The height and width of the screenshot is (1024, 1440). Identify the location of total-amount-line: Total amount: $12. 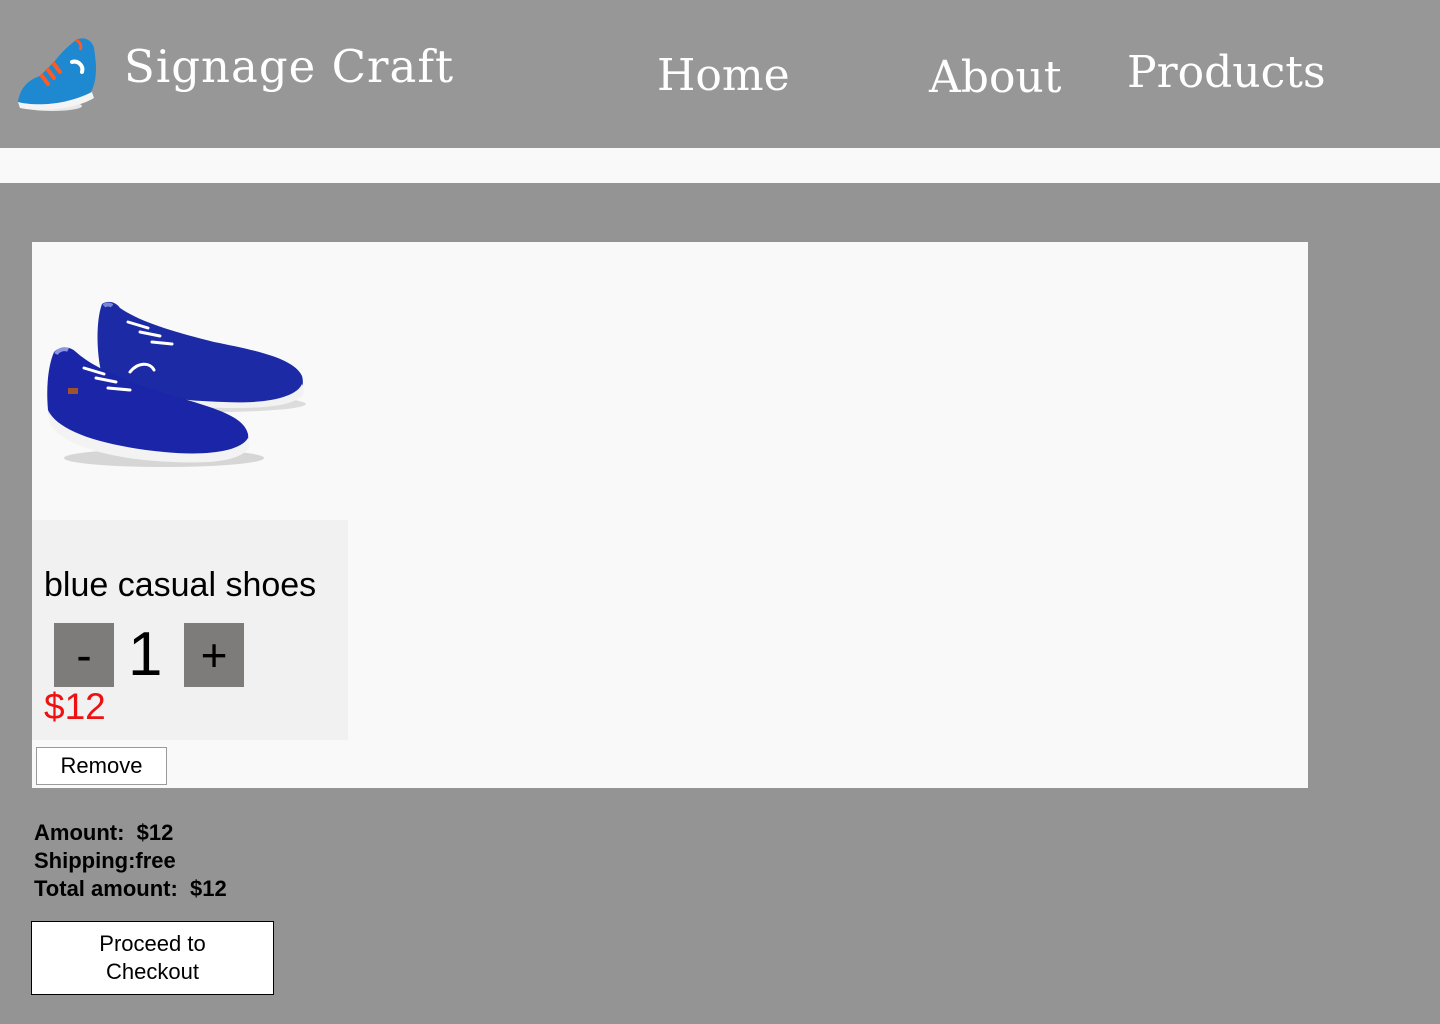
(130, 888).